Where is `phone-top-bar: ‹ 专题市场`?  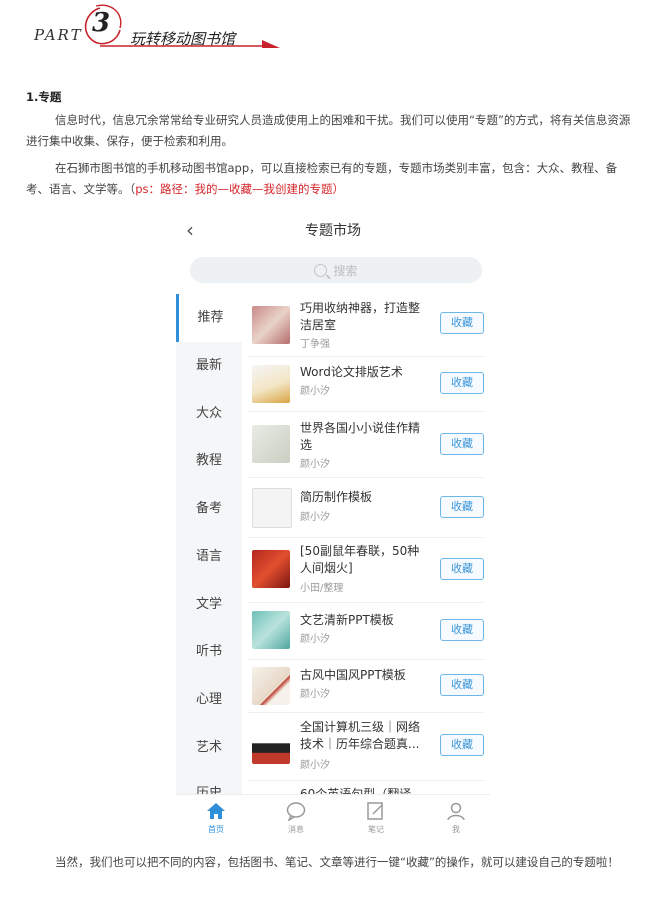 phone-top-bar: ‹ 专题市场 is located at coordinates (333, 230).